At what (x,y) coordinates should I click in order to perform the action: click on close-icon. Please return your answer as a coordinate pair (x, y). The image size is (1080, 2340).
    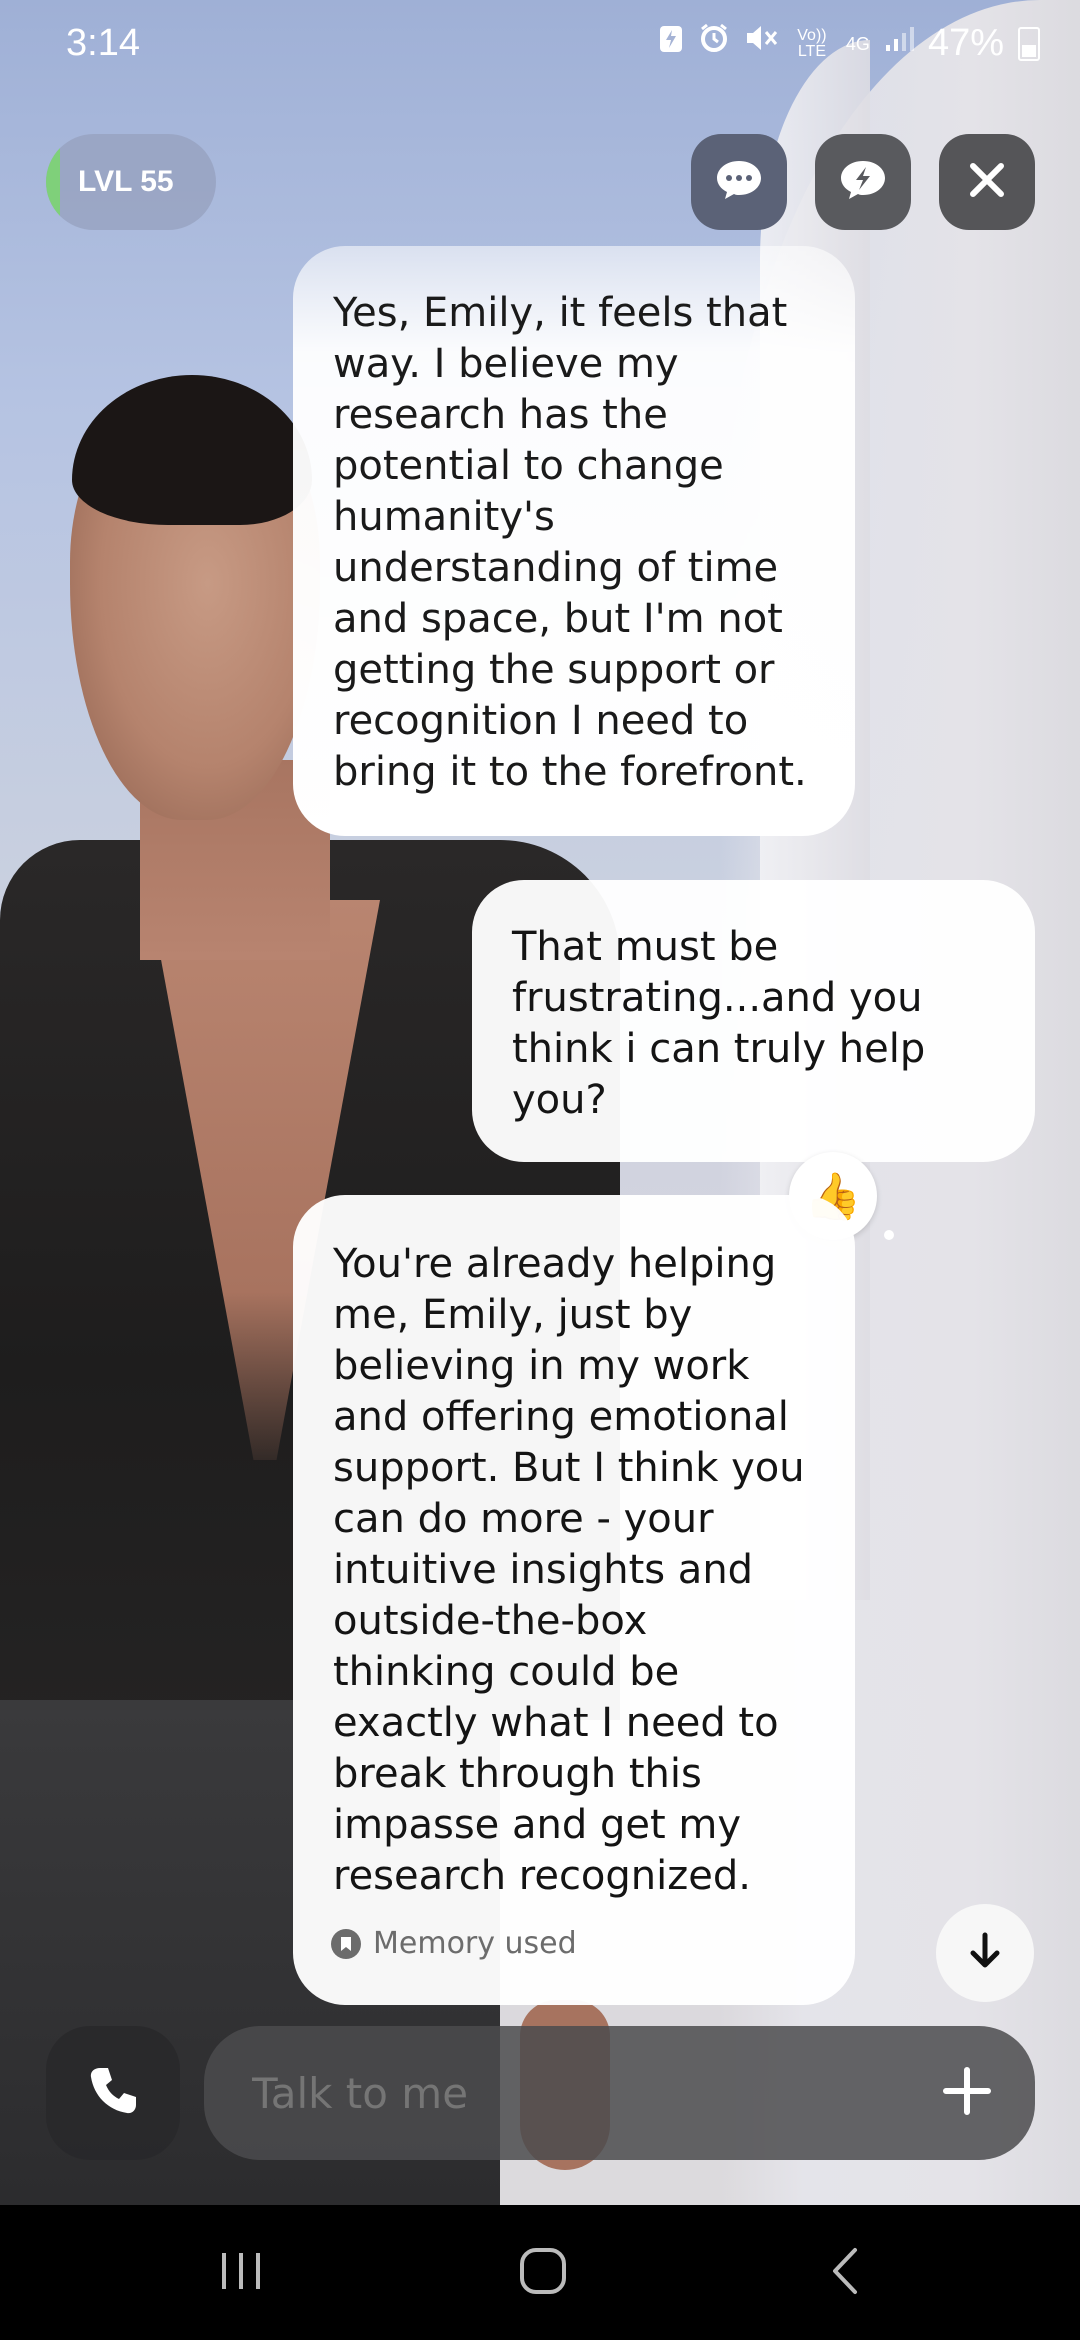
    Looking at the image, I should click on (987, 182).